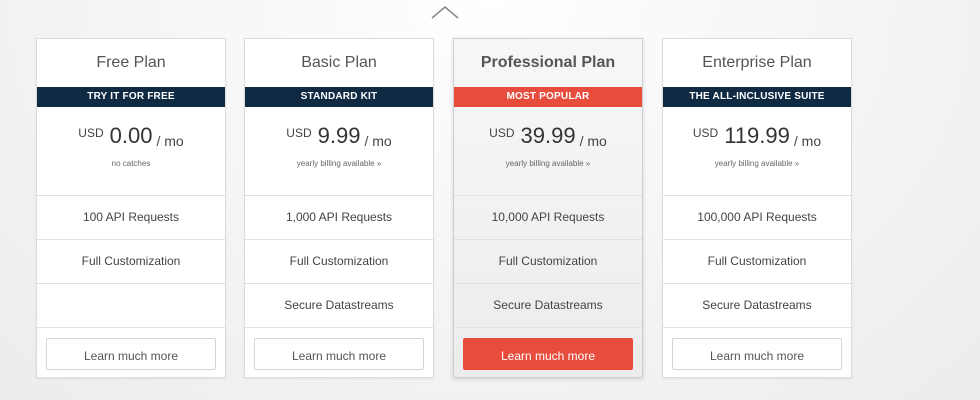 This screenshot has width=980, height=400. I want to click on plan-ribbon: TRY IT FOR FREE, so click(131, 97).